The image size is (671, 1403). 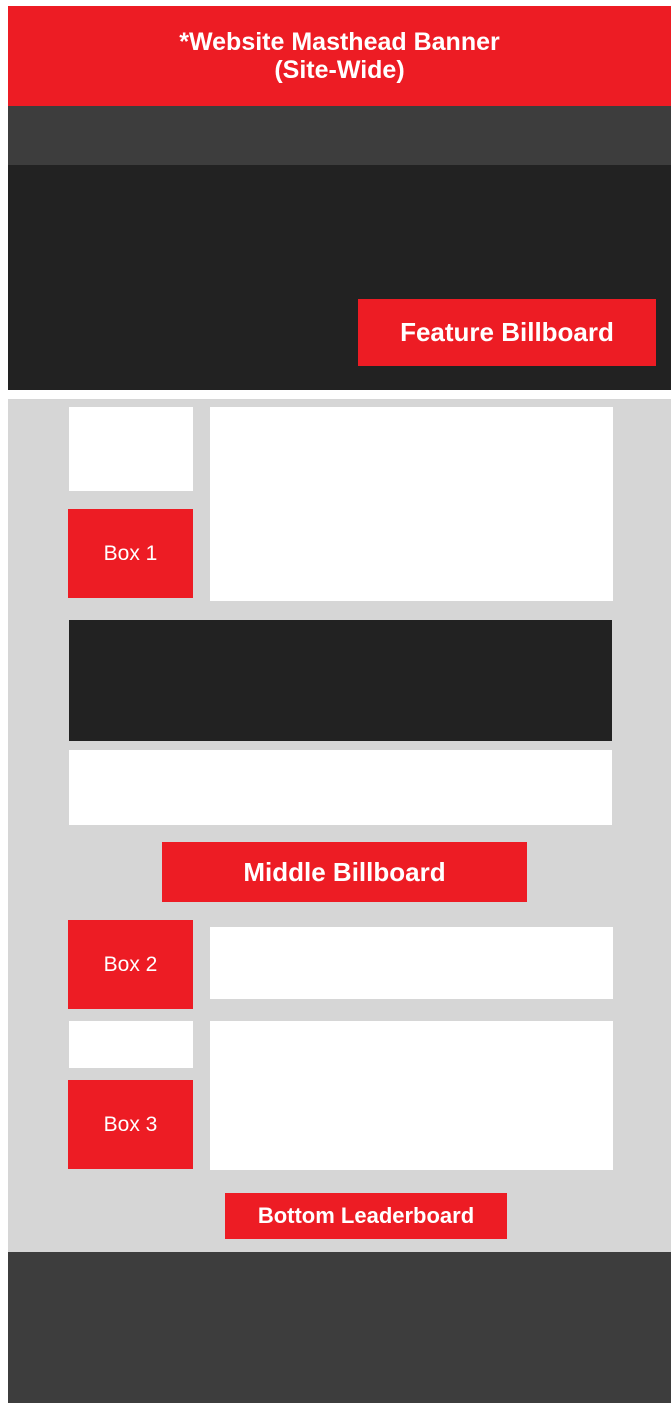 I want to click on main-article-placeholder, so click(x=411, y=504).